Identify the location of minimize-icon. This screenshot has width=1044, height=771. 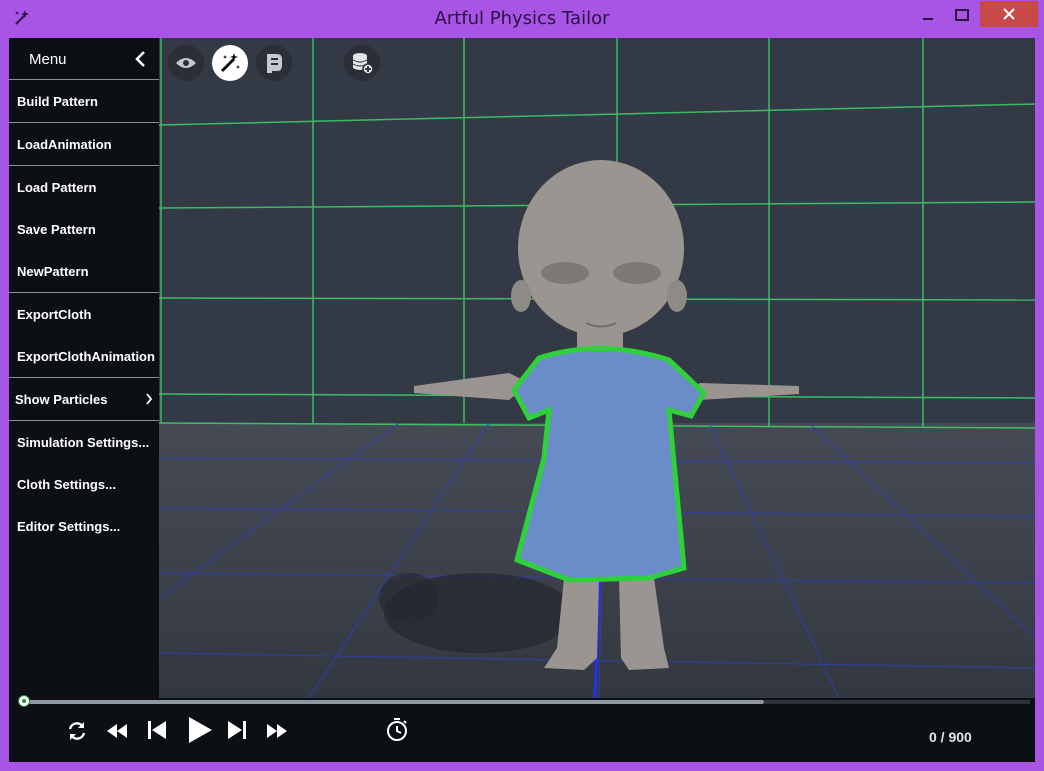
(928, 19).